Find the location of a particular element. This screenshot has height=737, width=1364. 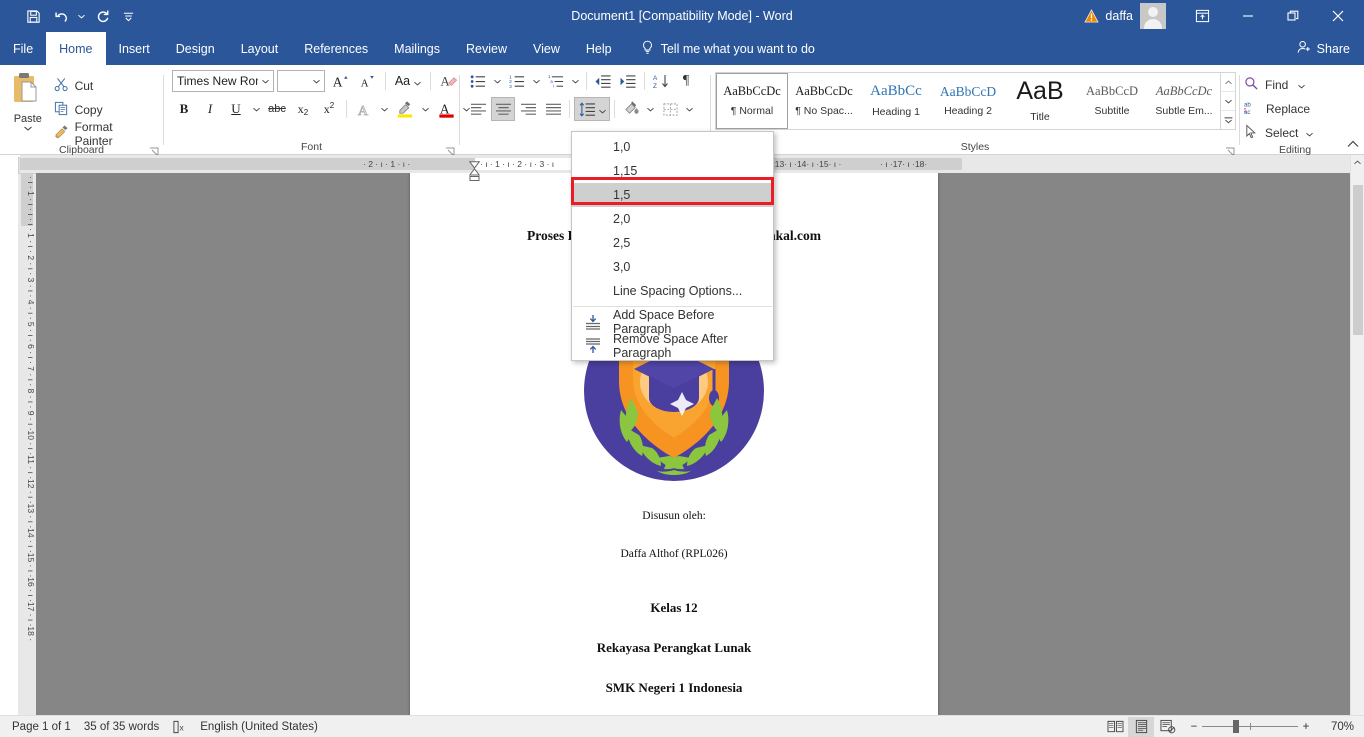

styles-scroll-down-icon is located at coordinates (1228, 101).